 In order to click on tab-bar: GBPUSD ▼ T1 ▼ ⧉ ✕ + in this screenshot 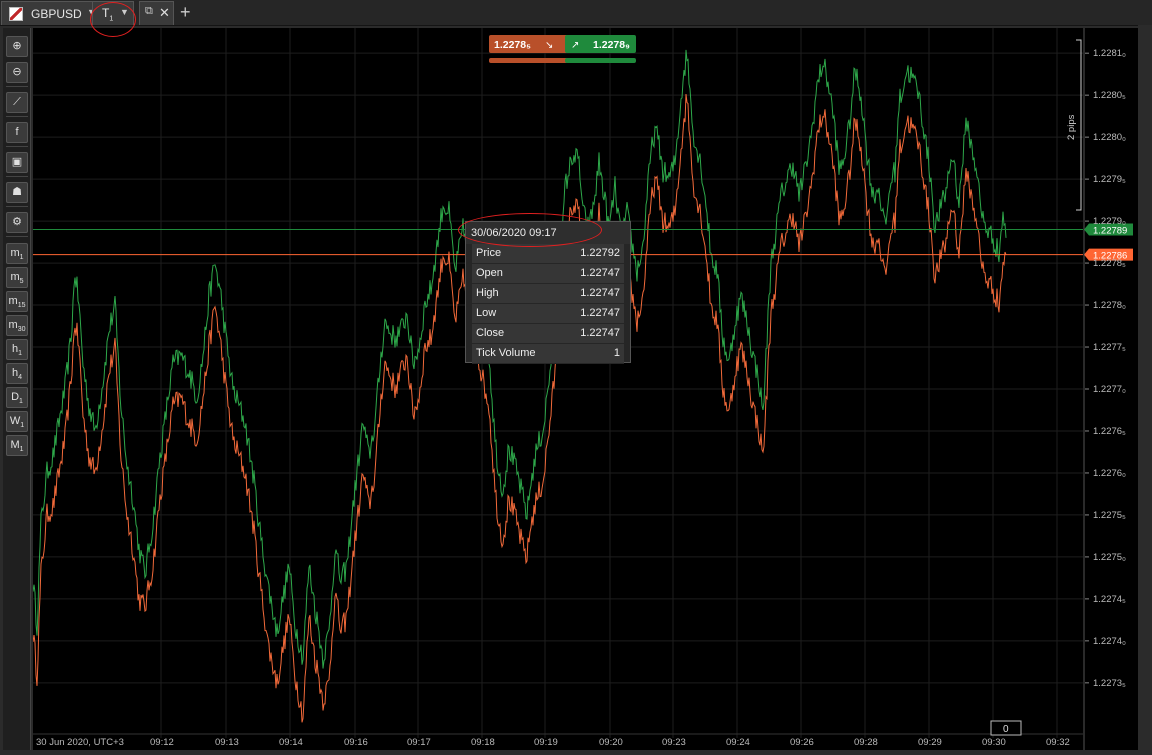, I will do `click(576, 13)`.